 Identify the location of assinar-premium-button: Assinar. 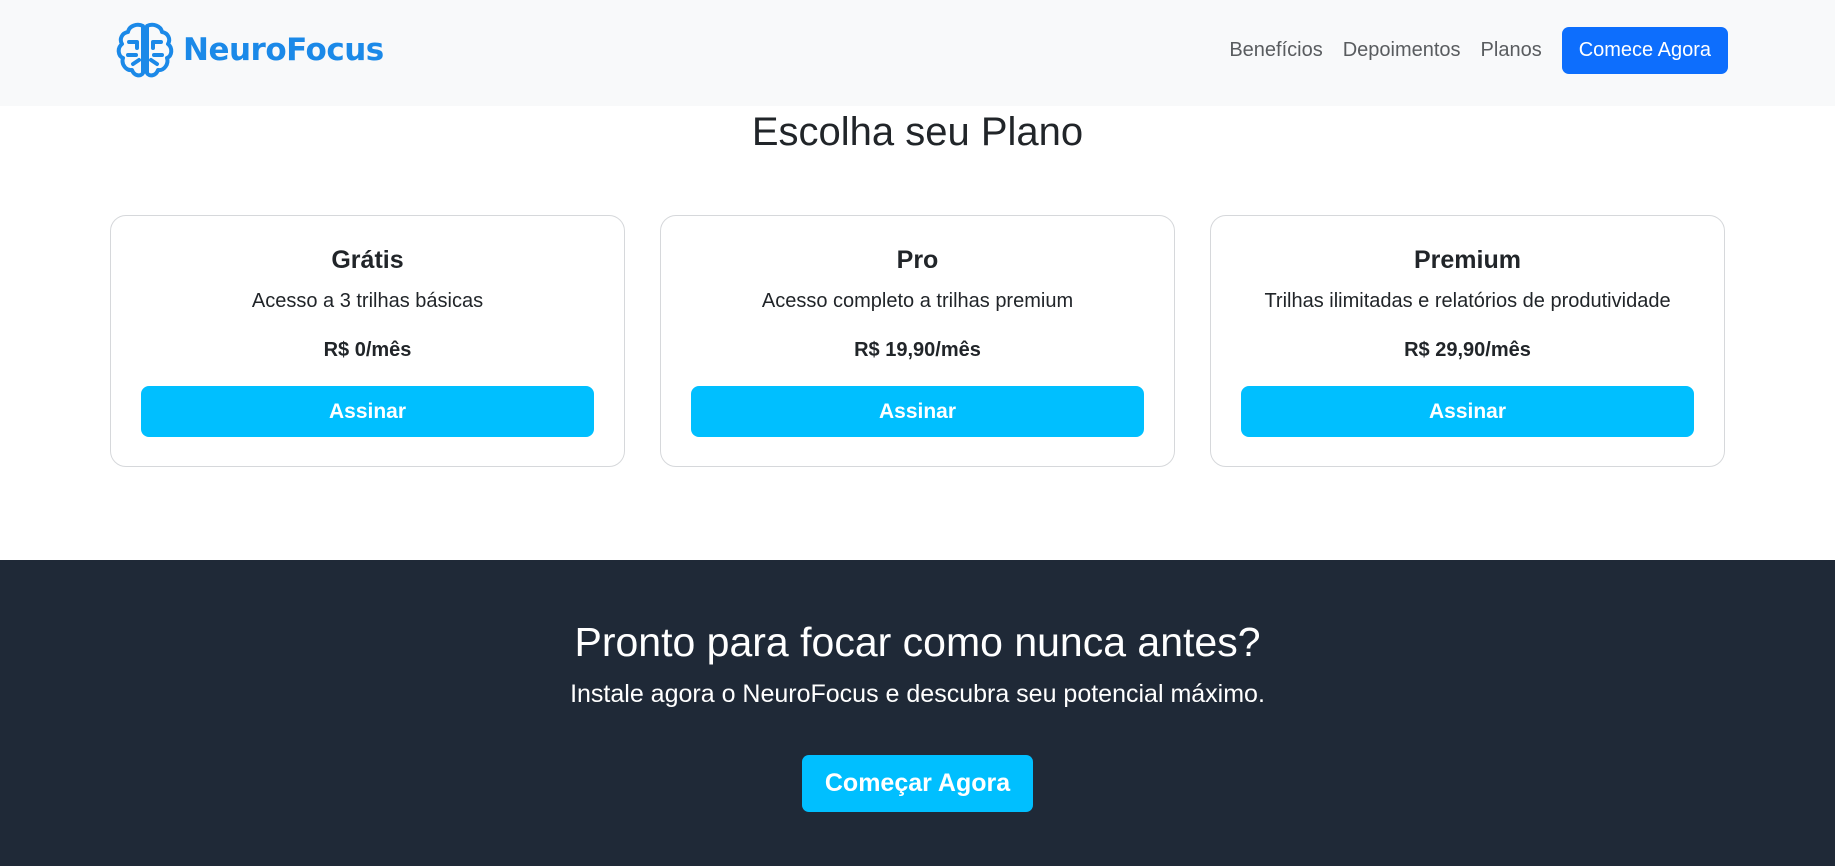
(1467, 411).